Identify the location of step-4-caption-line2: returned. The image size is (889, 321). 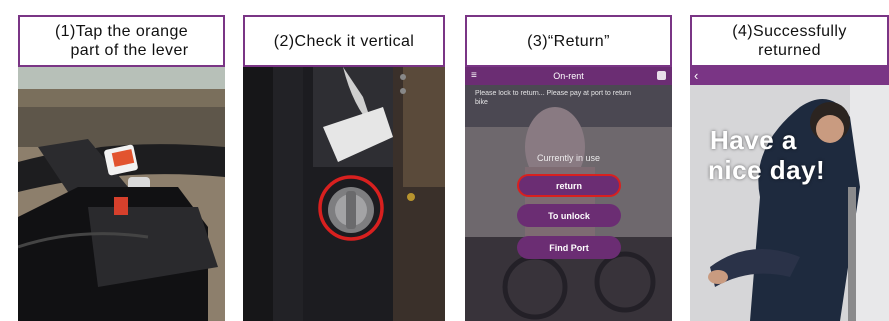
(789, 50).